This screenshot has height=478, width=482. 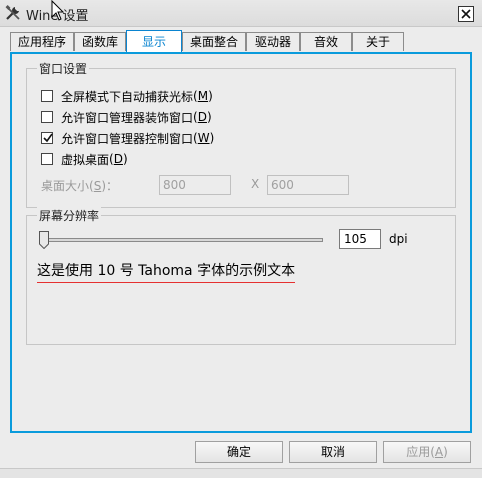 What do you see at coordinates (181, 240) in the screenshot?
I see `dpi-slider-track` at bounding box center [181, 240].